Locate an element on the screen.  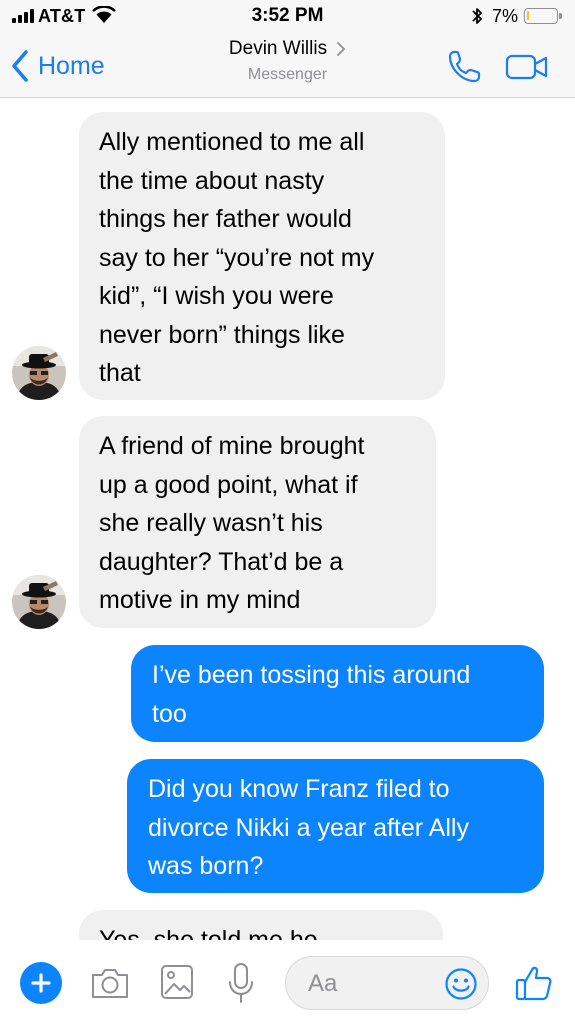
emoji-icon is located at coordinates (461, 984).